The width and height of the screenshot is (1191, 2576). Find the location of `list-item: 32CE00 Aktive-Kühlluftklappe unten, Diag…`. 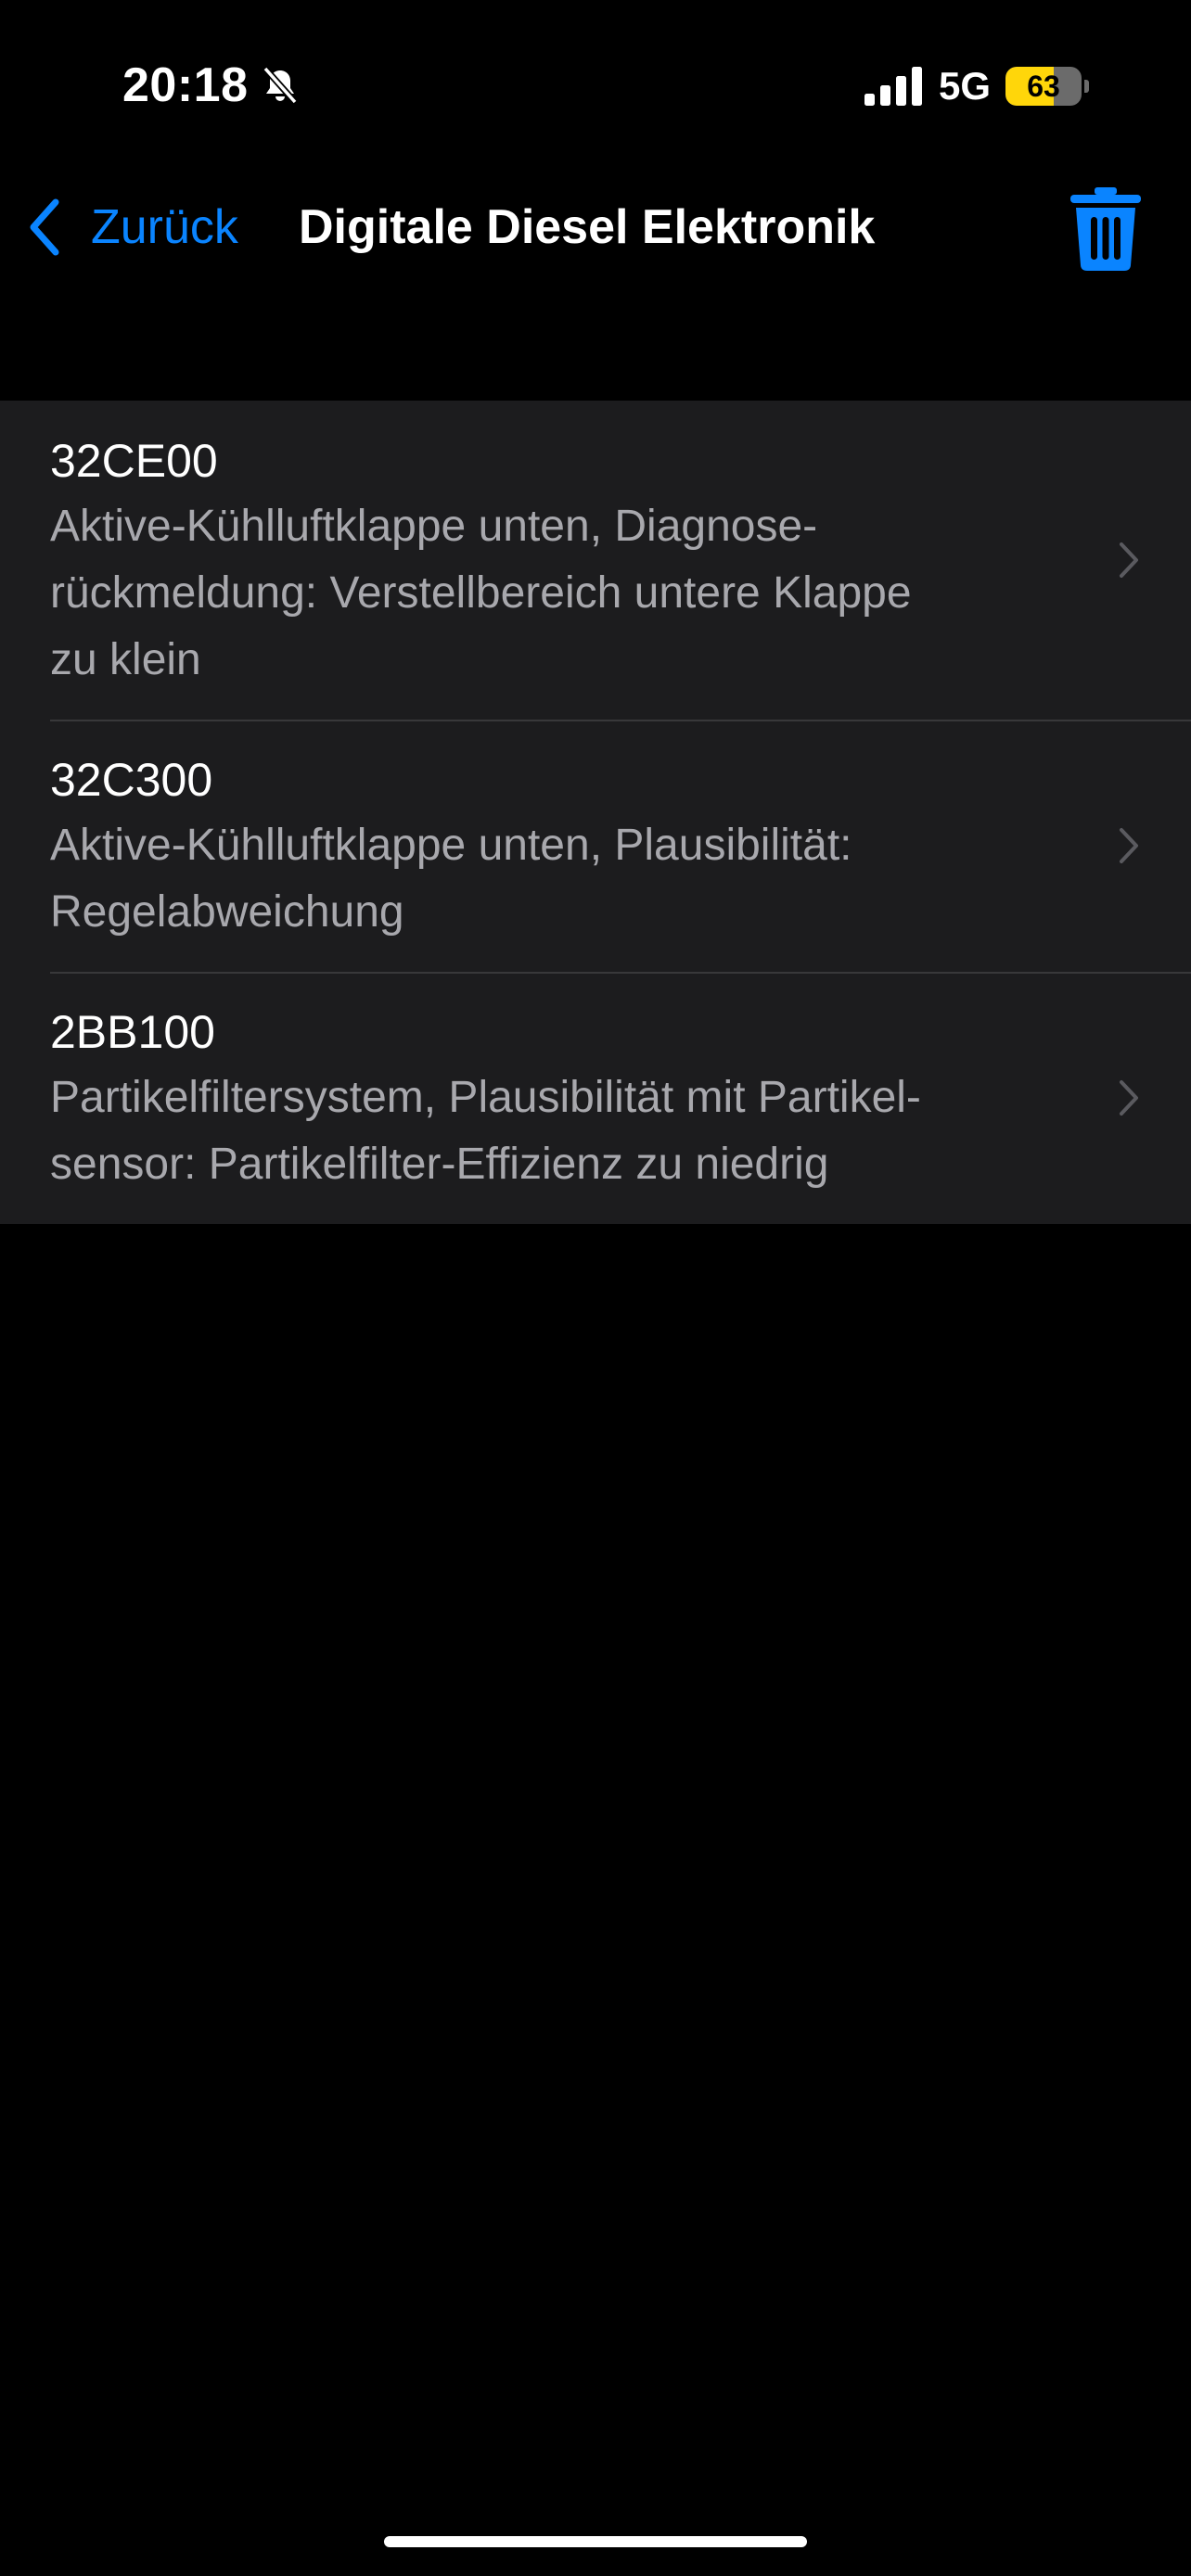

list-item: 32CE00 Aktive-Kühlluftklappe unten, Diag… is located at coordinates (595, 560).